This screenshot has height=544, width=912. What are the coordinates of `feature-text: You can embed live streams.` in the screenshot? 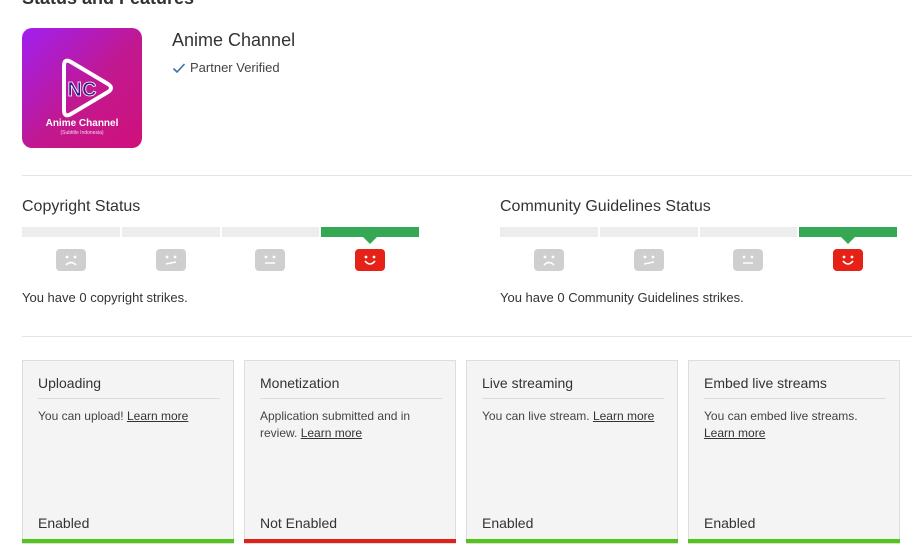 It's located at (781, 416).